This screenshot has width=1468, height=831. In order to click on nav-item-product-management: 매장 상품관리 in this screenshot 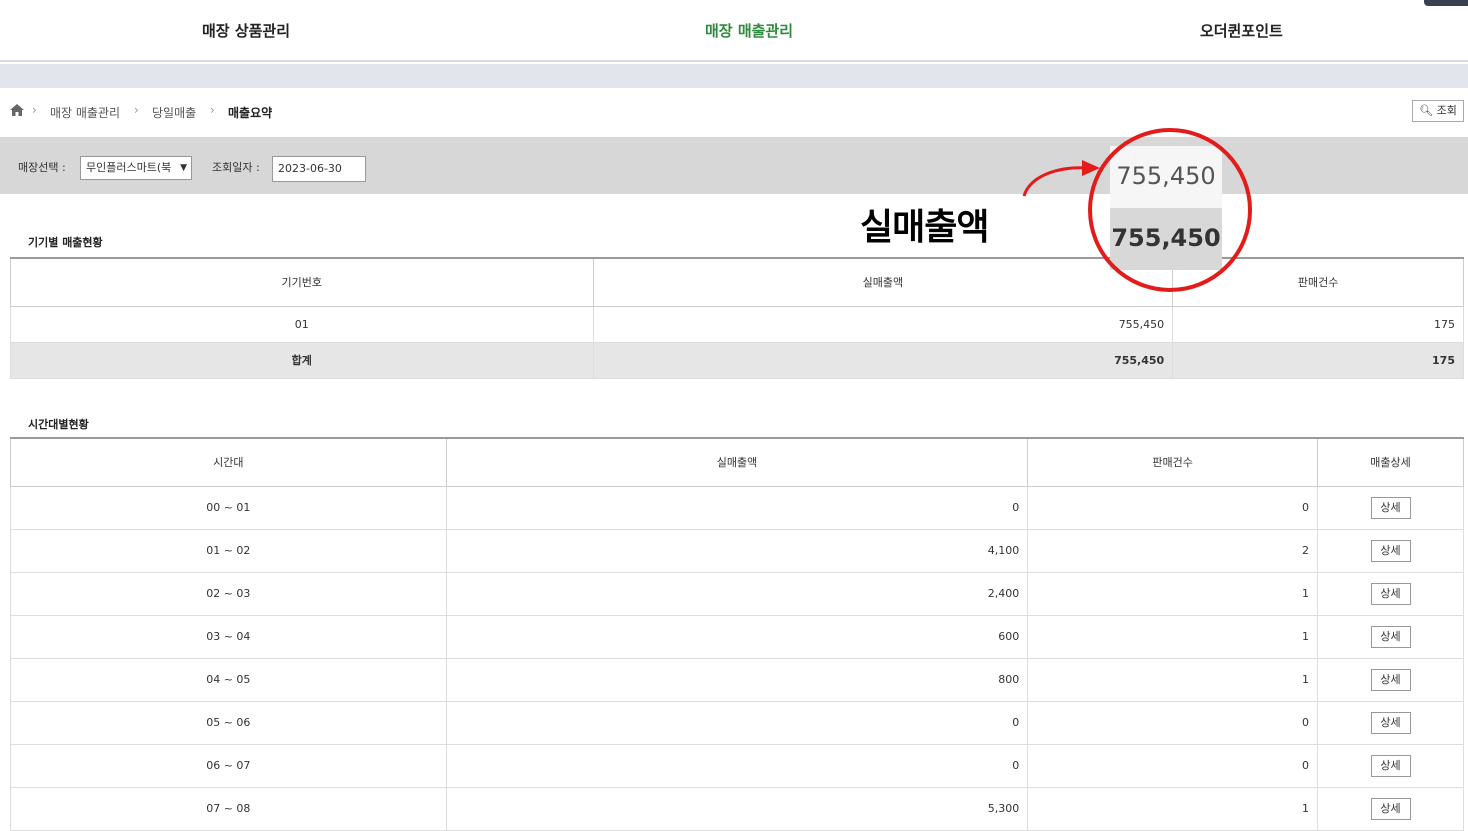, I will do `click(246, 31)`.